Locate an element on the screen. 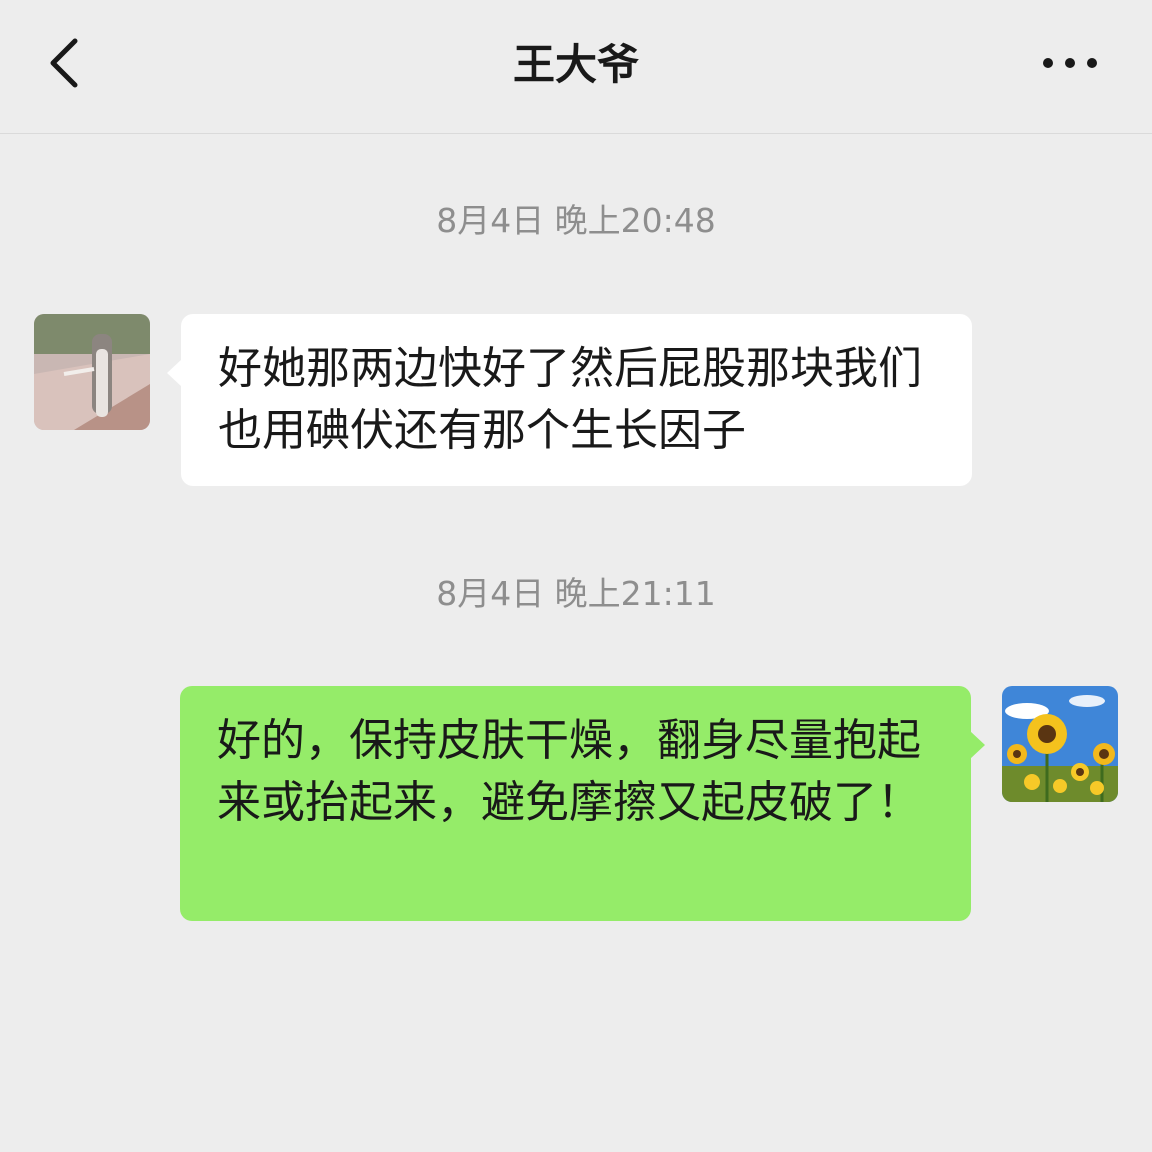 The height and width of the screenshot is (1152, 1152). more-dots-icon is located at coordinates (1070, 65).